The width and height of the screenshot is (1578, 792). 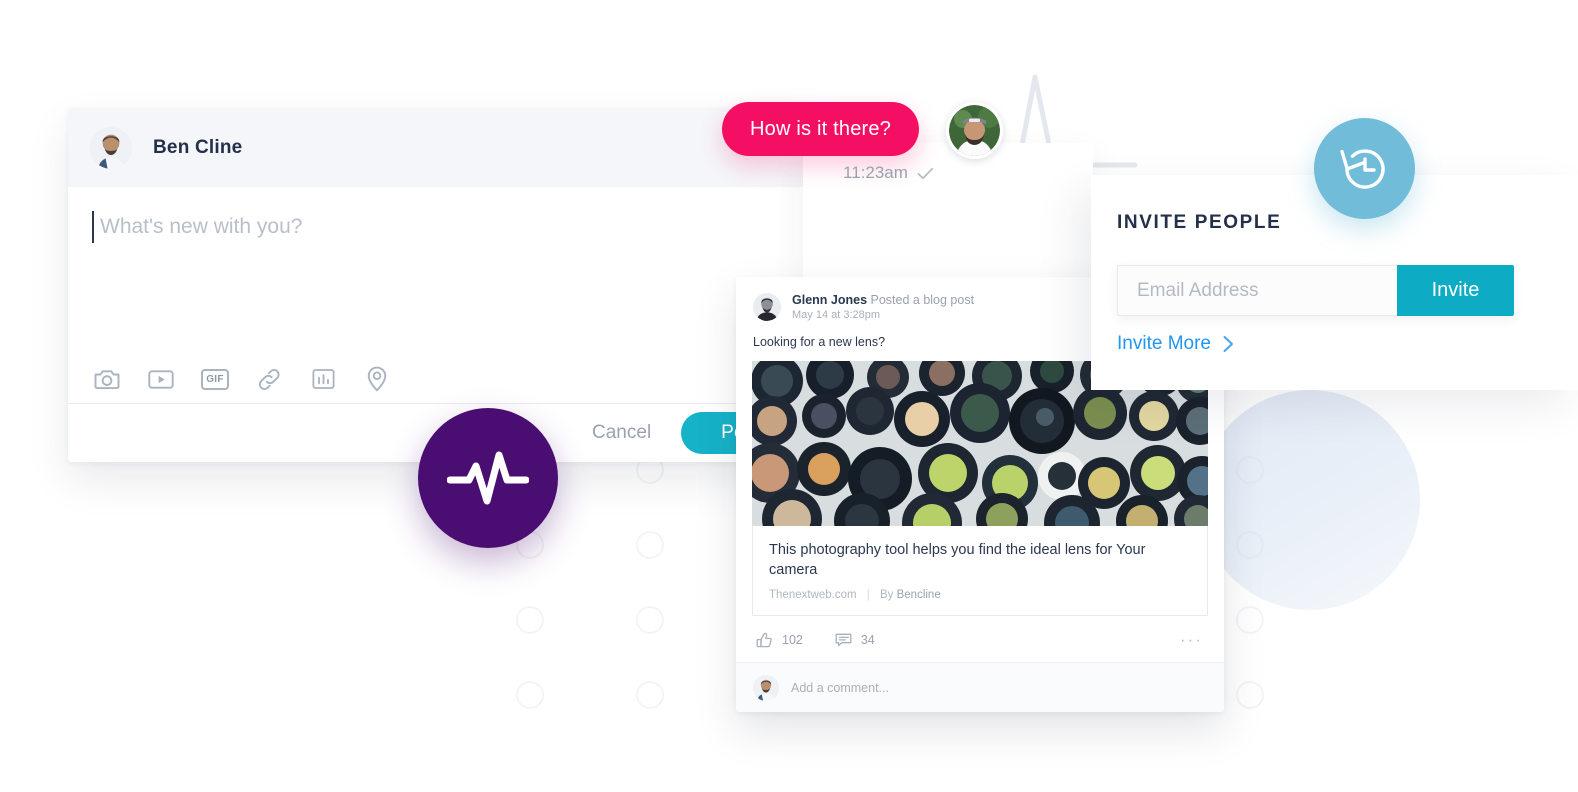 I want to click on chat-message-text: How is it there?, so click(x=821, y=128).